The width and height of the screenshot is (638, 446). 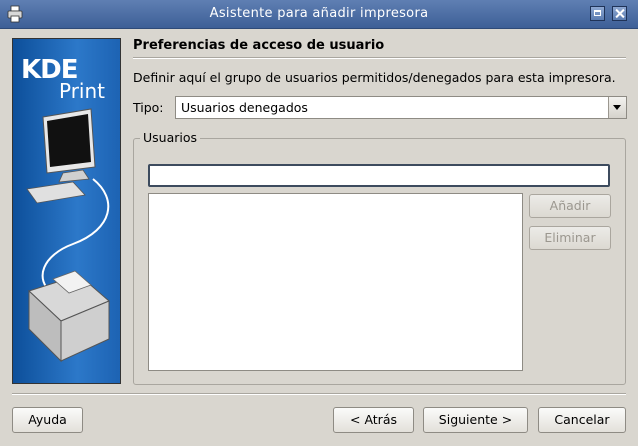 I want to click on user-name-input, so click(x=379, y=175).